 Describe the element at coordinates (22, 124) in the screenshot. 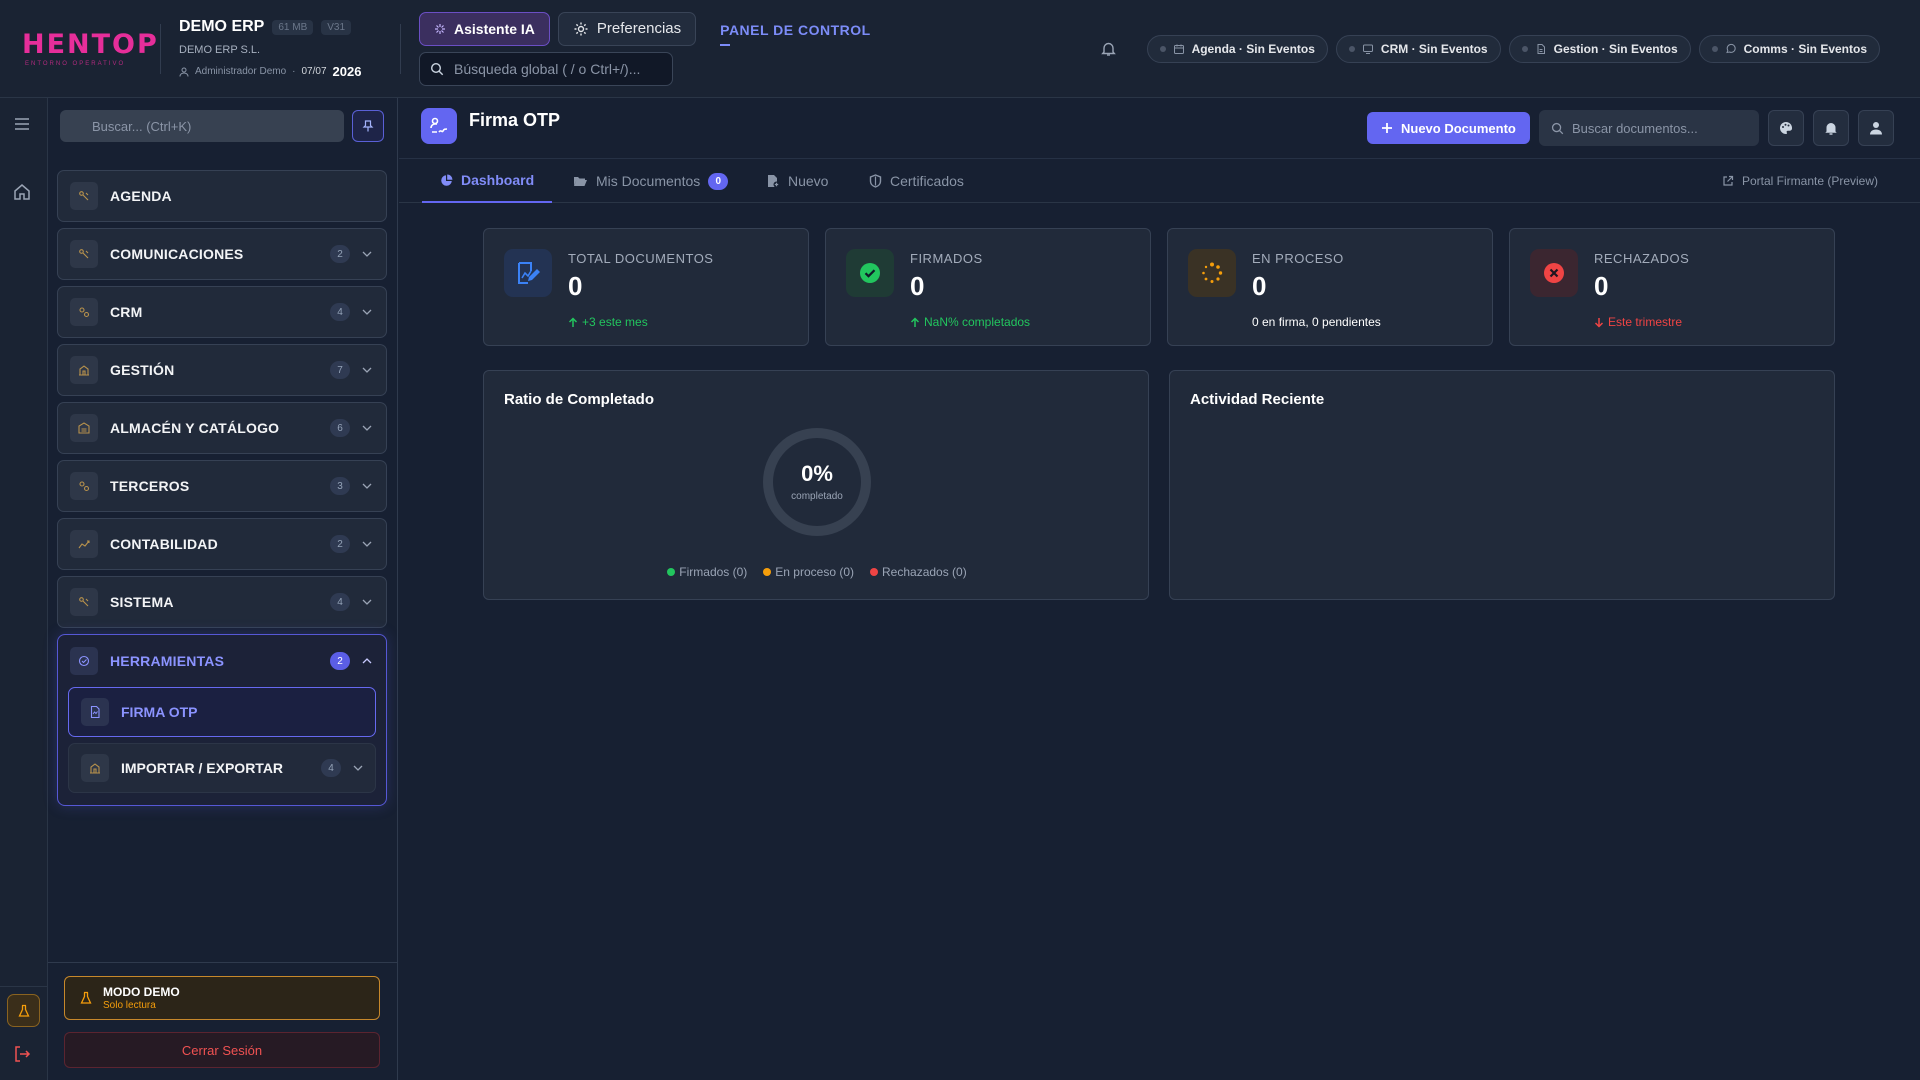

I see `hamburger-menu-icon` at that location.